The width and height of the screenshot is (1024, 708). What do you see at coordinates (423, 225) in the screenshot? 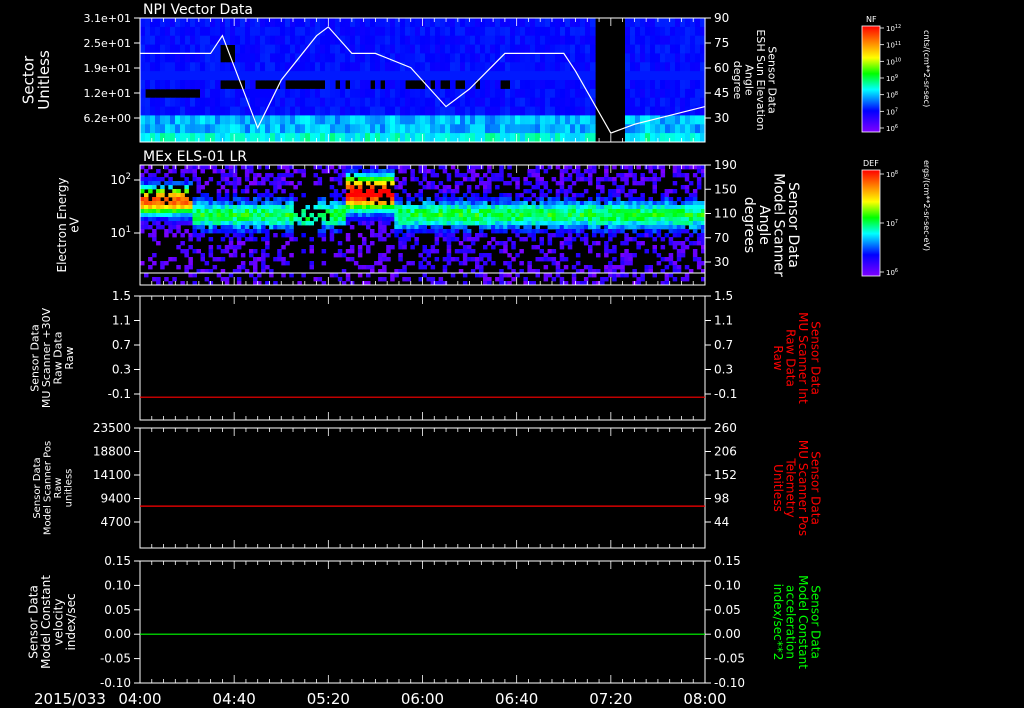
I see `els-heatmap` at bounding box center [423, 225].